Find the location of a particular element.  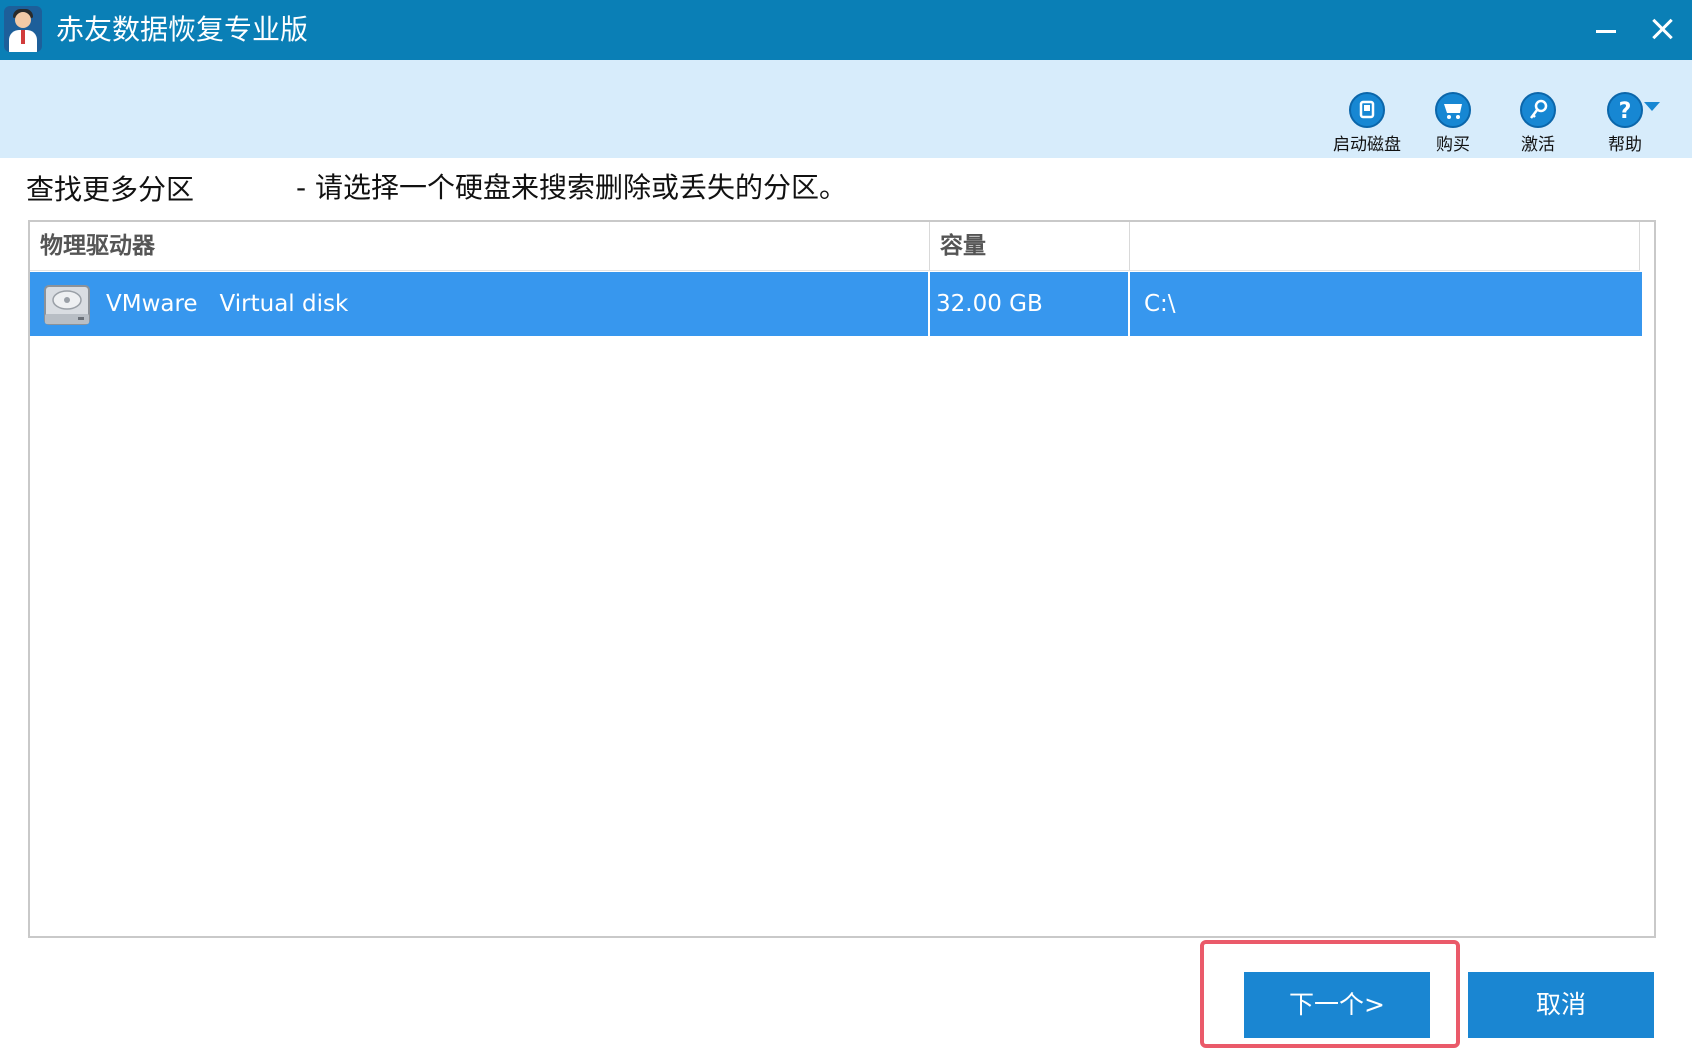

chevron-down-icon is located at coordinates (1652, 106).